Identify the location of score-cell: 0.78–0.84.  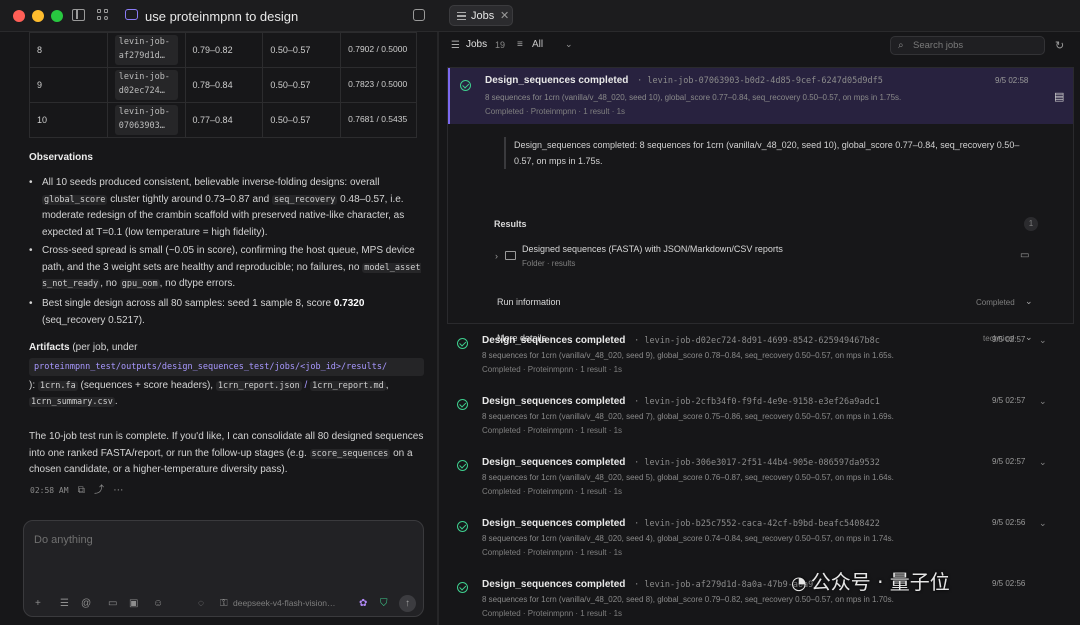
(224, 85).